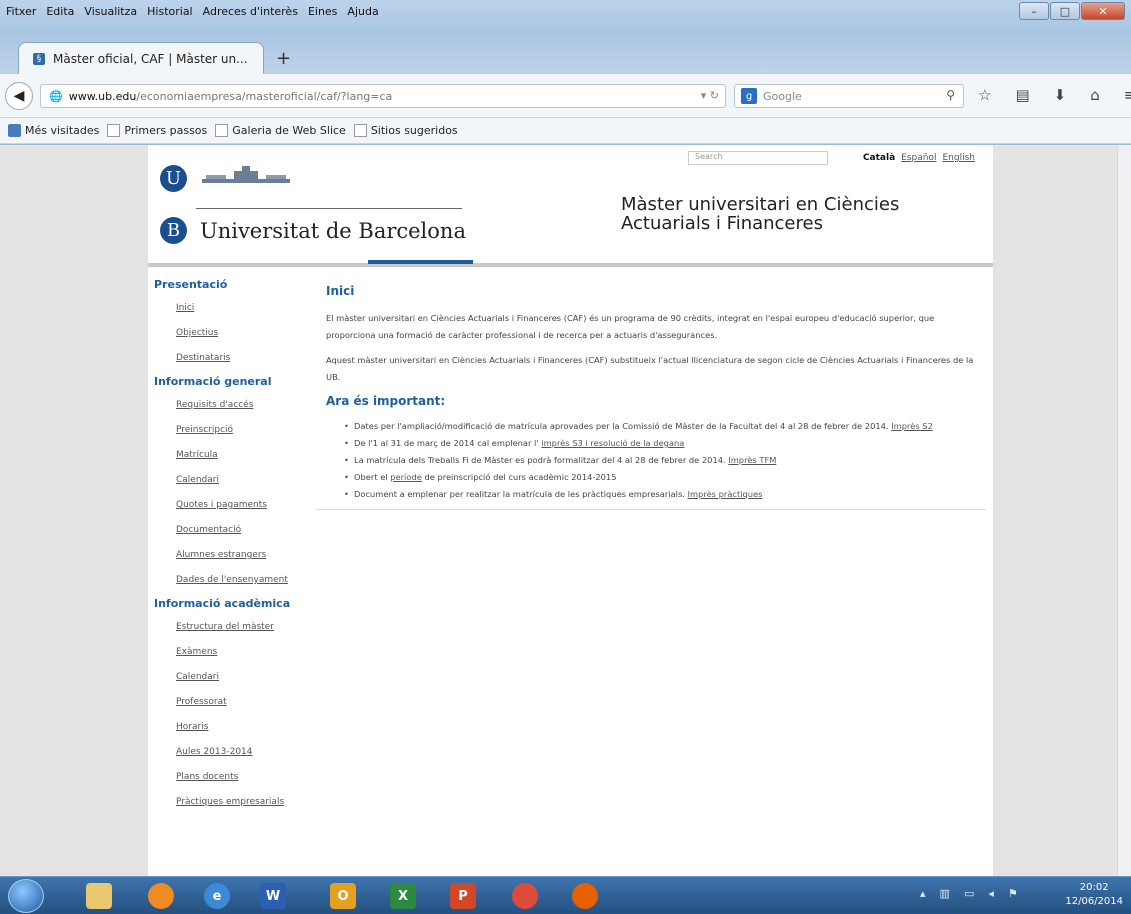 The width and height of the screenshot is (1131, 914). I want to click on sidebar-item-documentacio: Documentació, so click(228, 530).